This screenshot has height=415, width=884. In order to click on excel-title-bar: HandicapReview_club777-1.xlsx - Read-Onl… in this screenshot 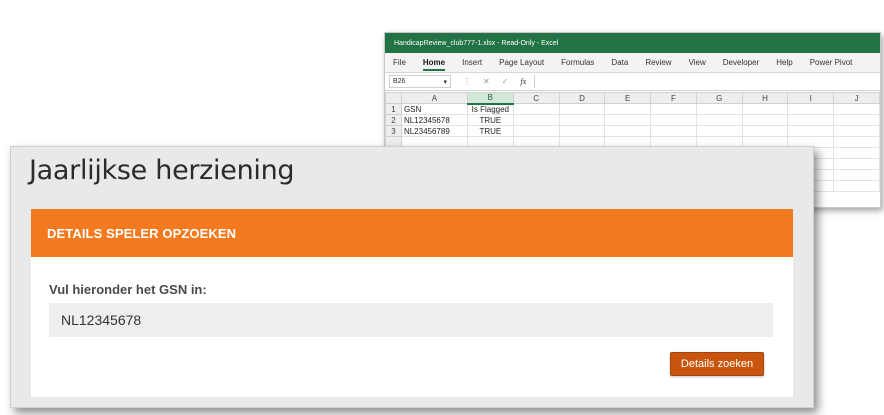, I will do `click(632, 43)`.